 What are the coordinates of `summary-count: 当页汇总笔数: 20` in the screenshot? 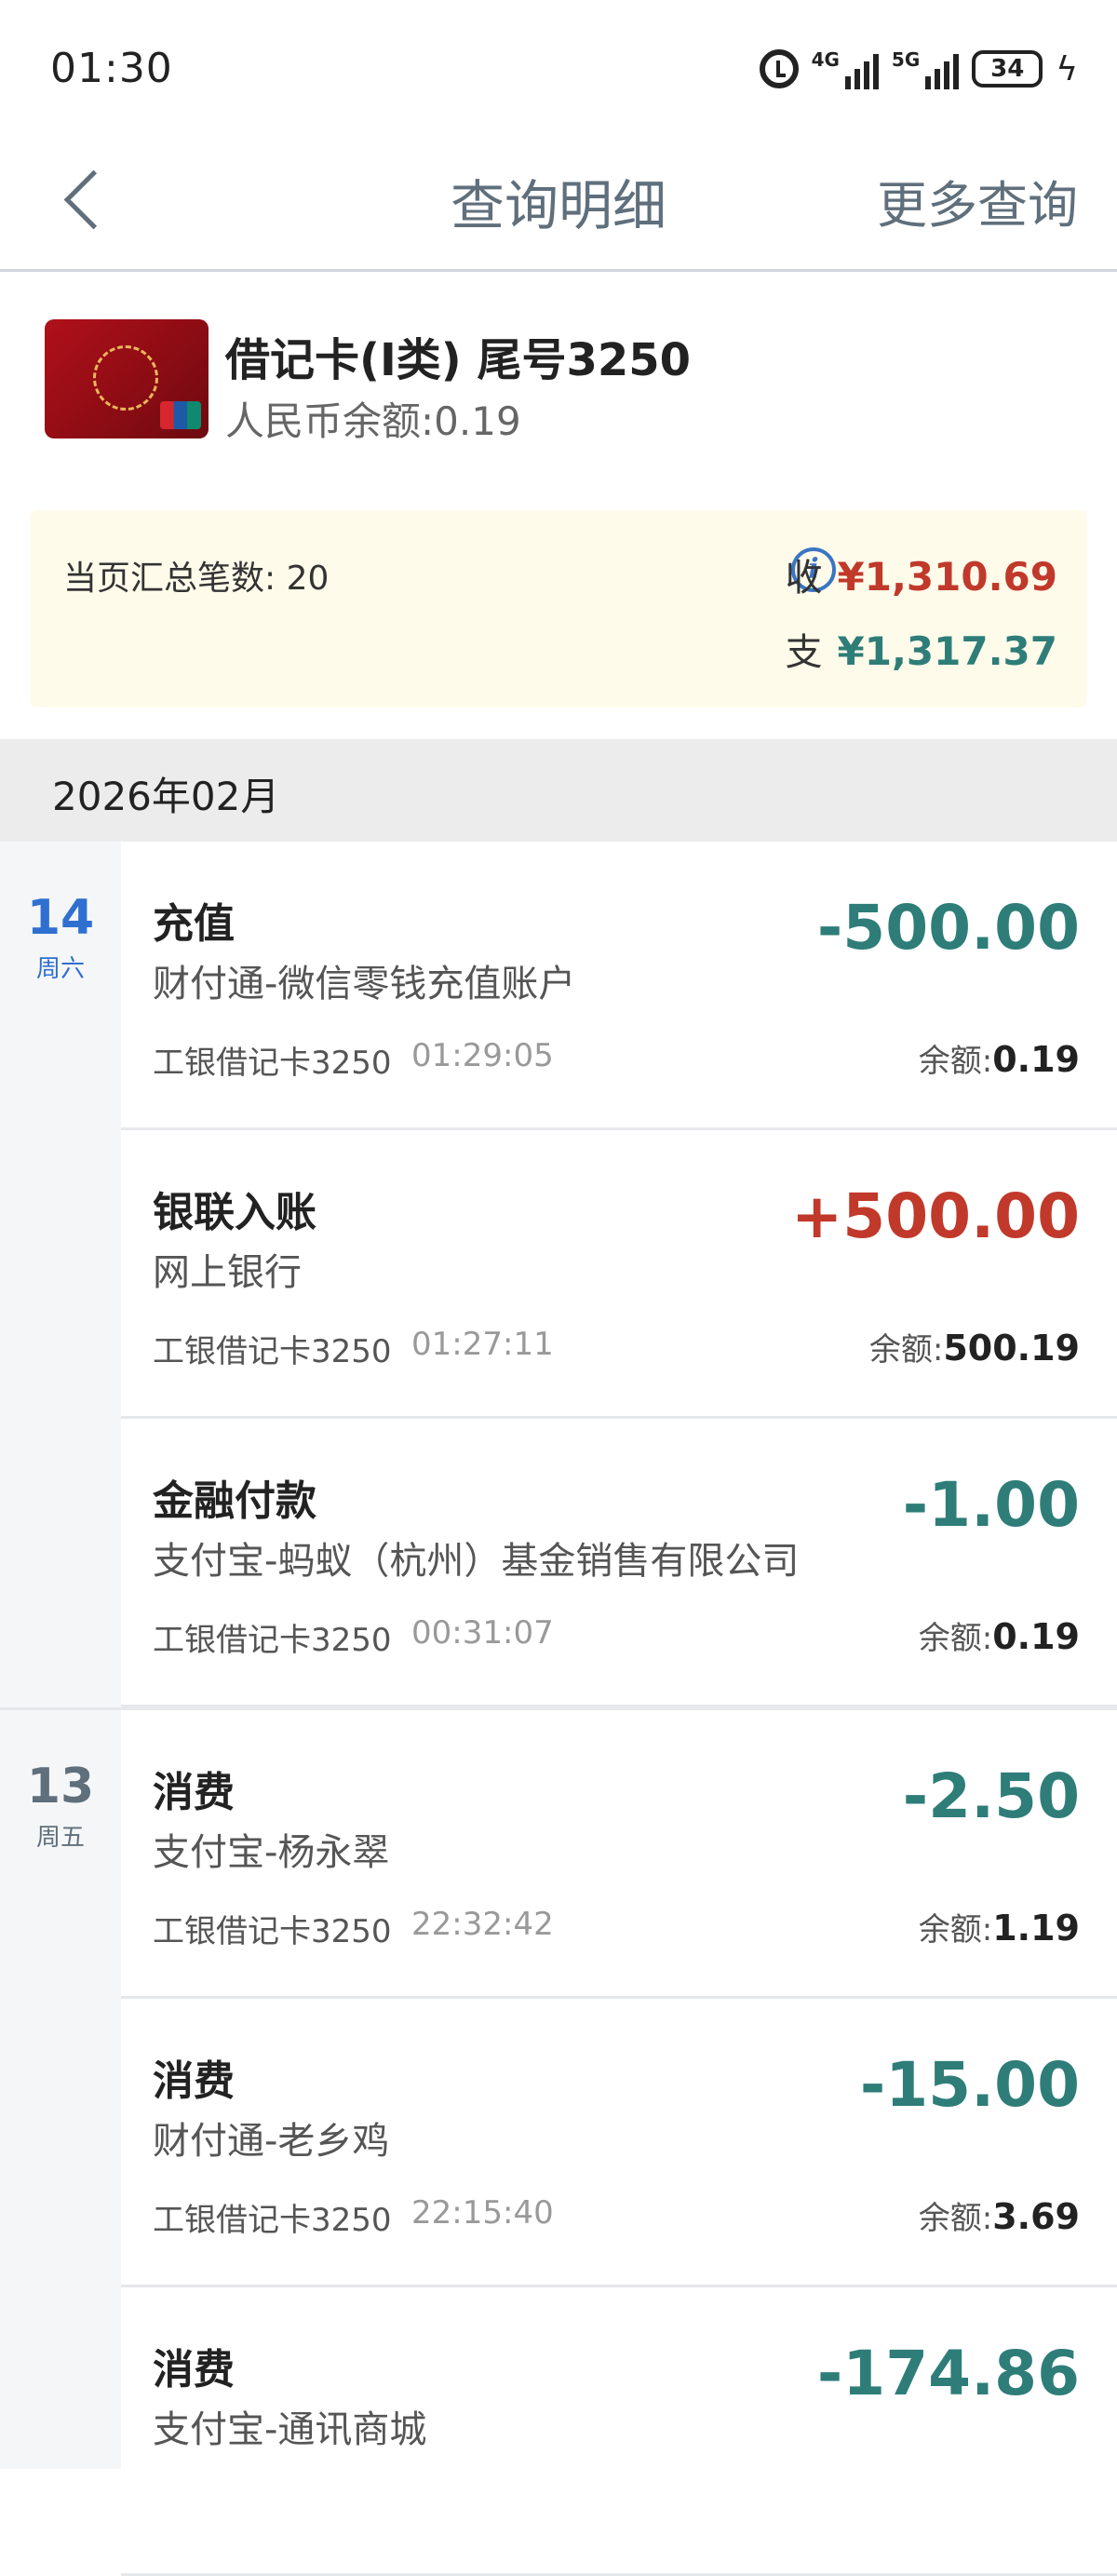 It's located at (196, 579).